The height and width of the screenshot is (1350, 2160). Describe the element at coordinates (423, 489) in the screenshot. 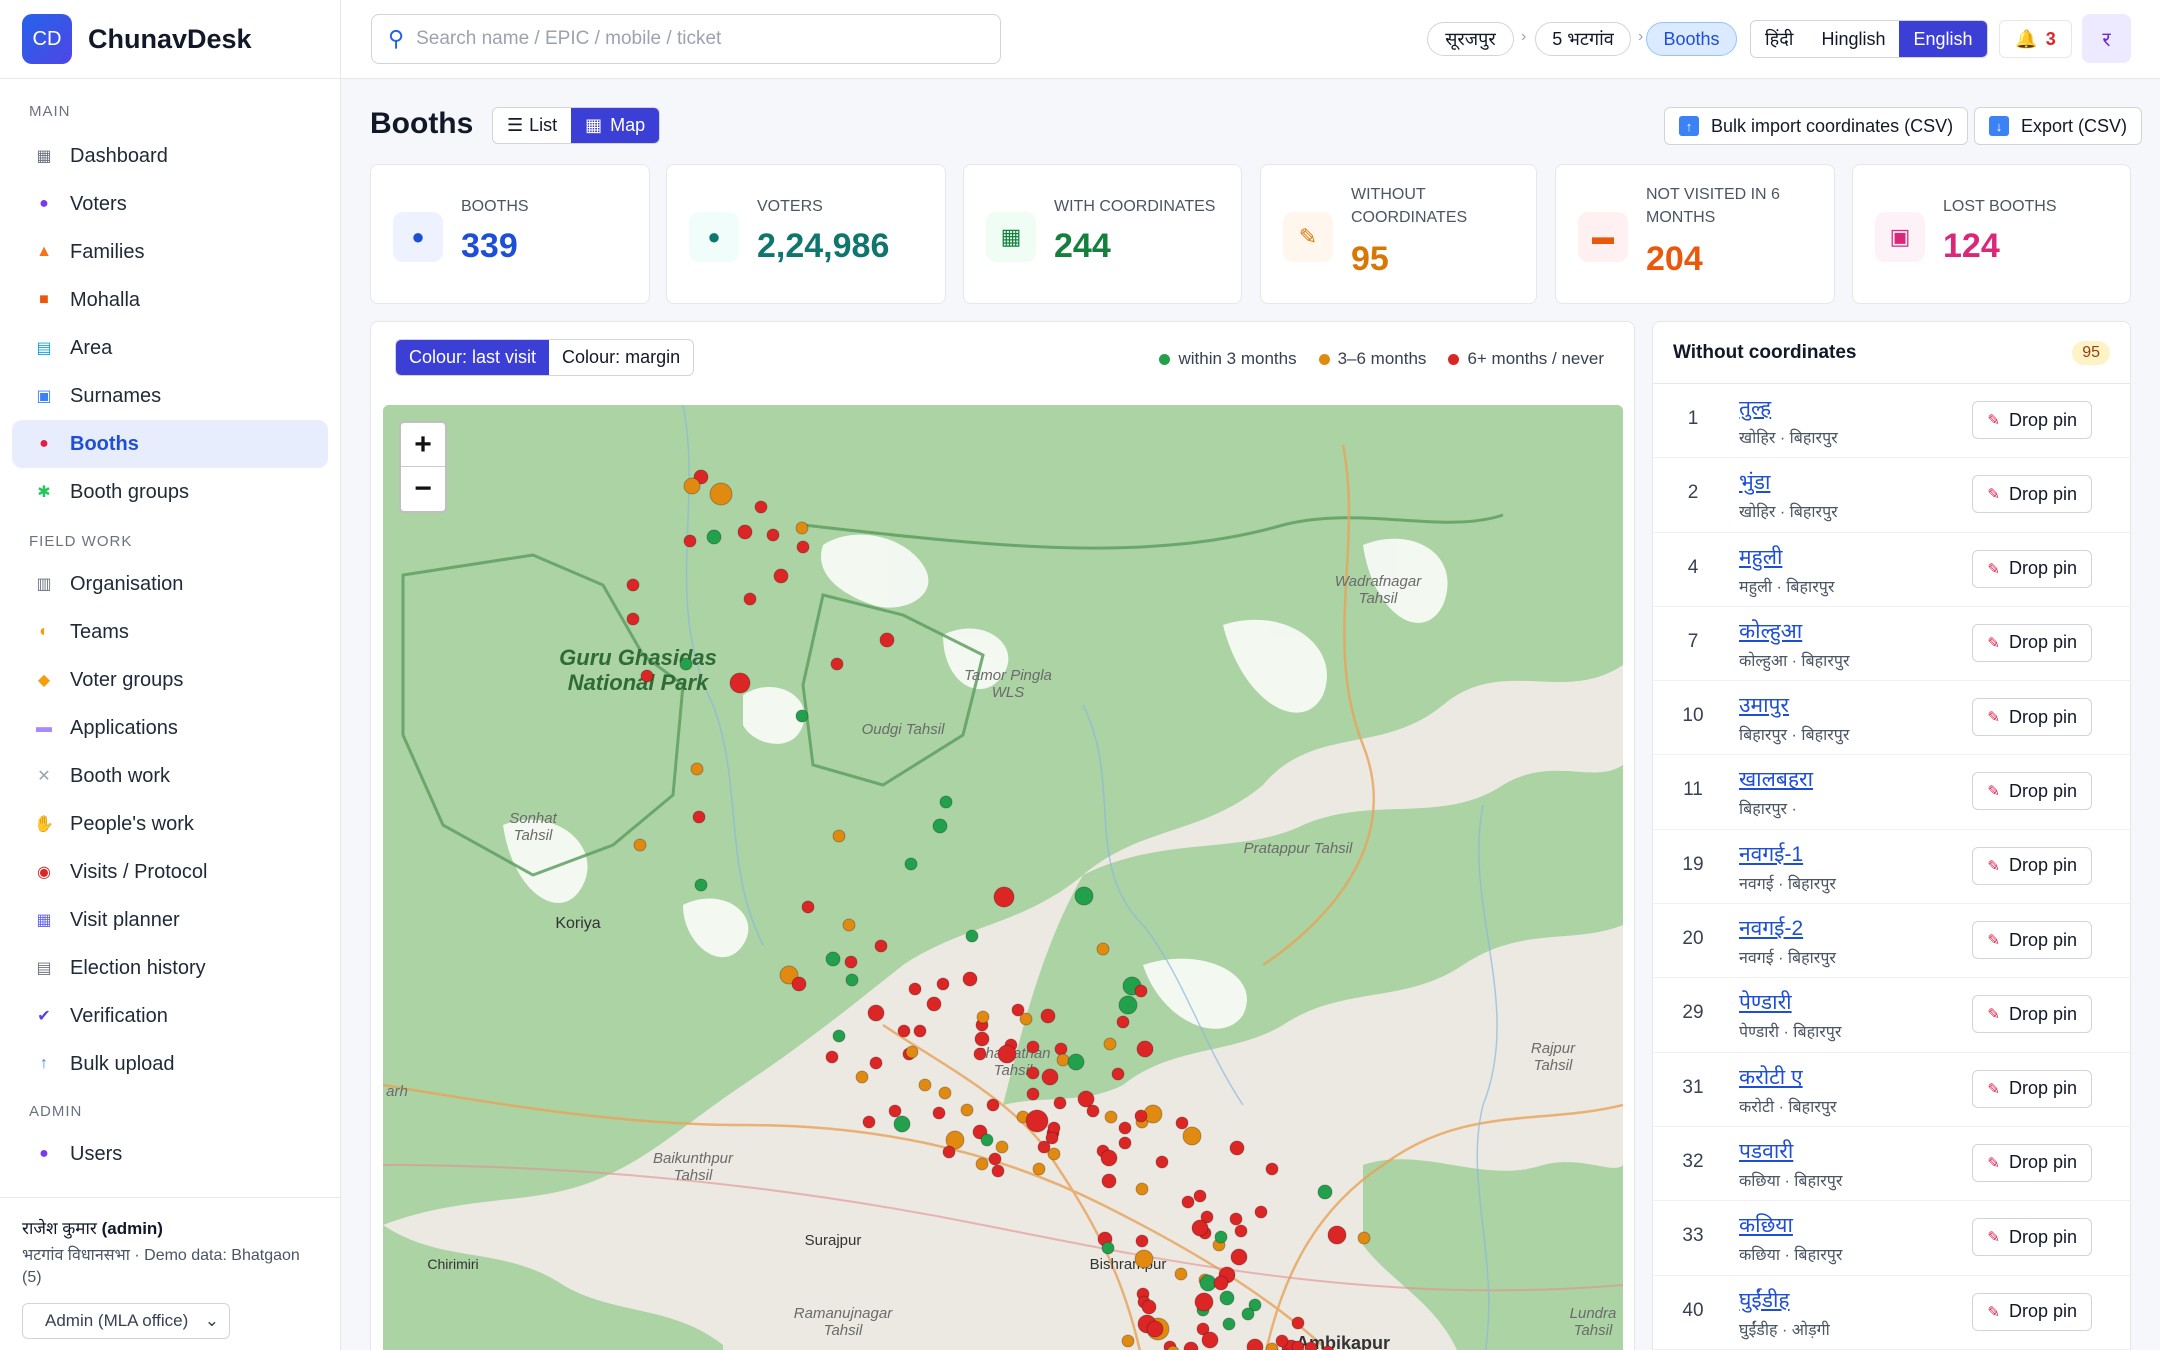

I see `zoom-out-button: −` at that location.